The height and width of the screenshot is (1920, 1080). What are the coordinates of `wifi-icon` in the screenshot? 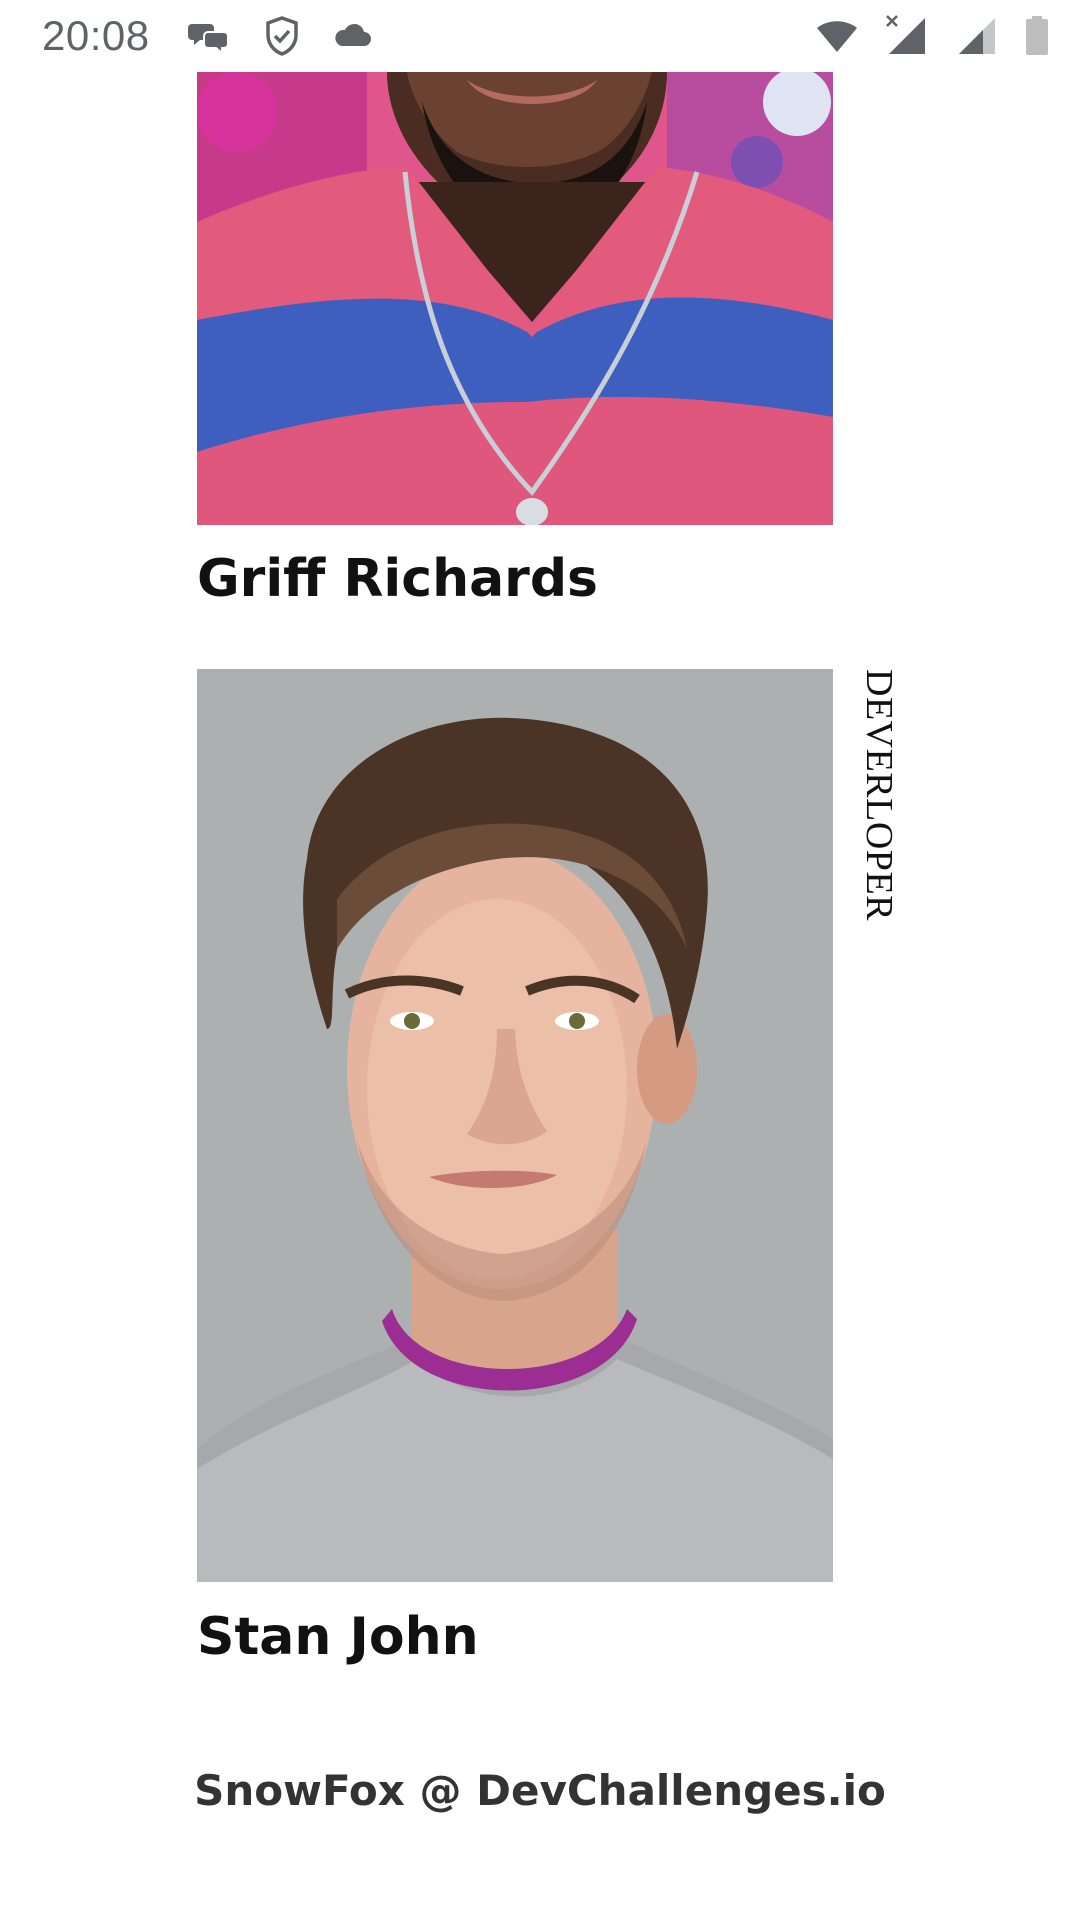 It's located at (837, 36).